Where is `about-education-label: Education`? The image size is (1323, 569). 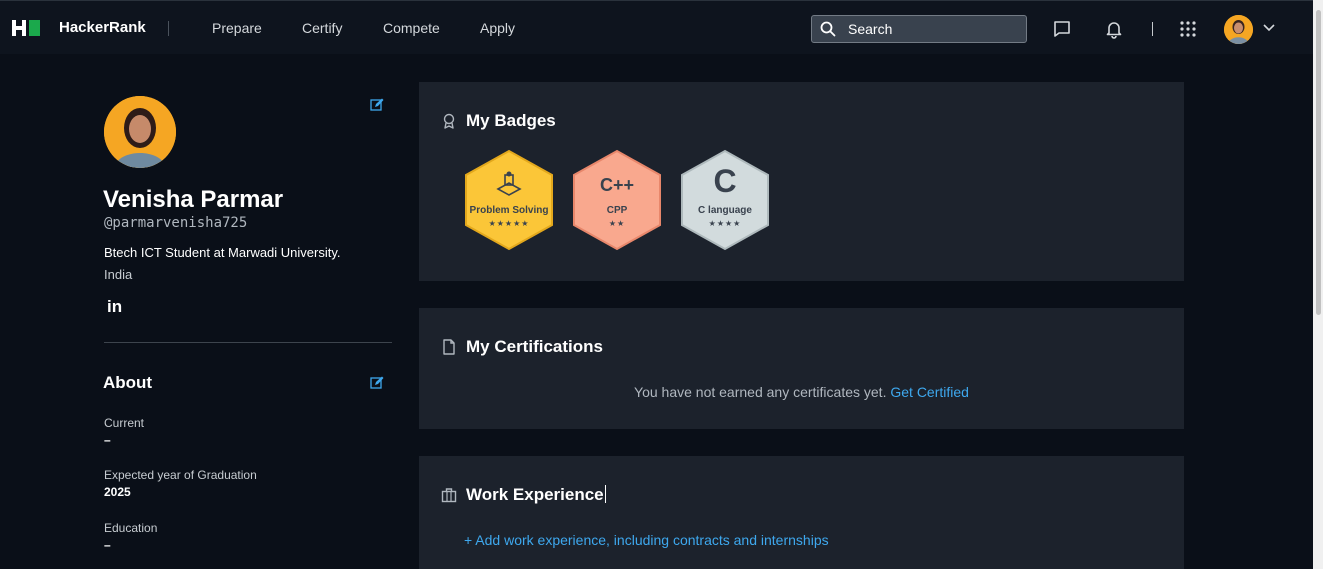
about-education-label: Education is located at coordinates (131, 528).